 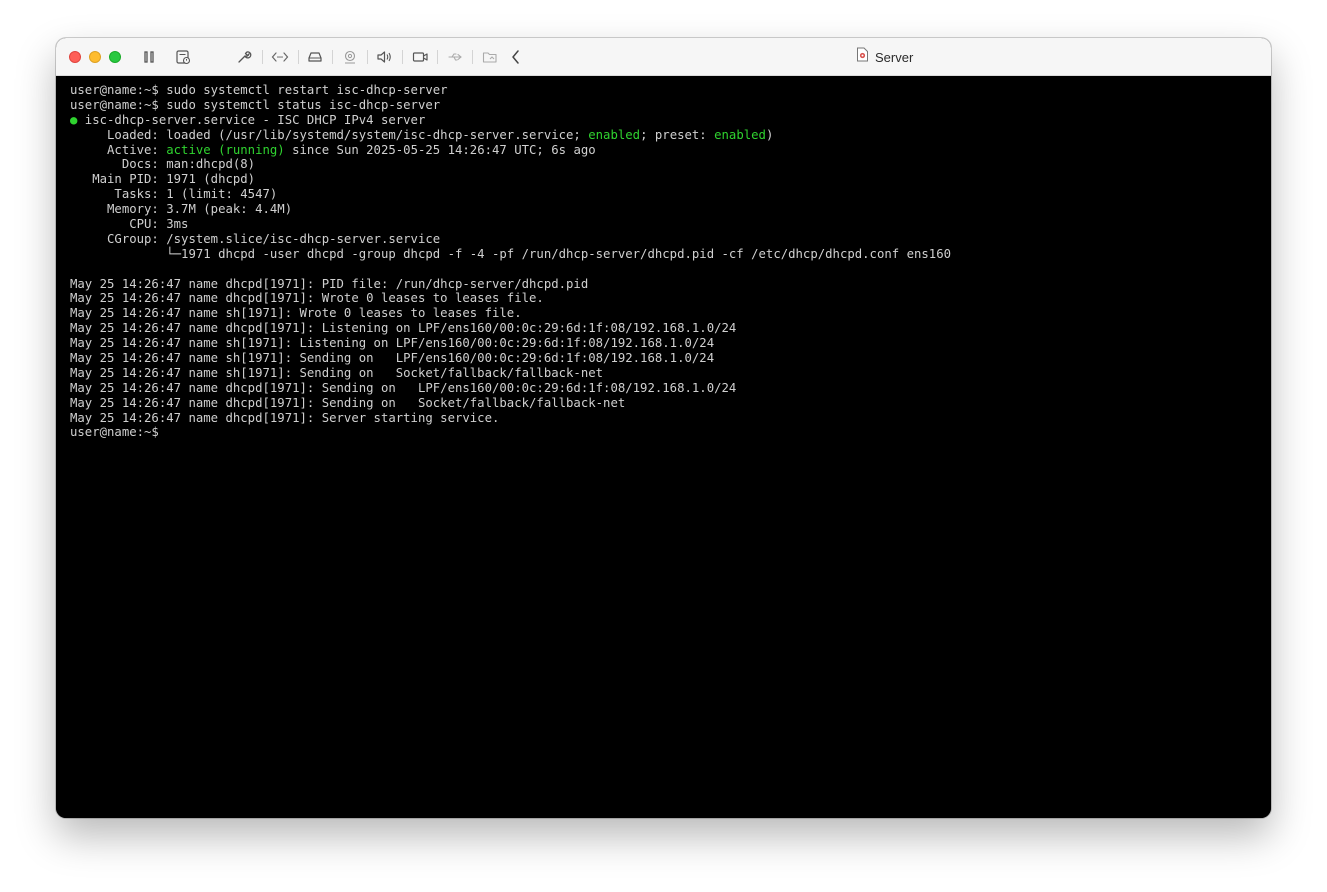 I want to click on cpu-line: CPU: 3ms, so click(x=129, y=224).